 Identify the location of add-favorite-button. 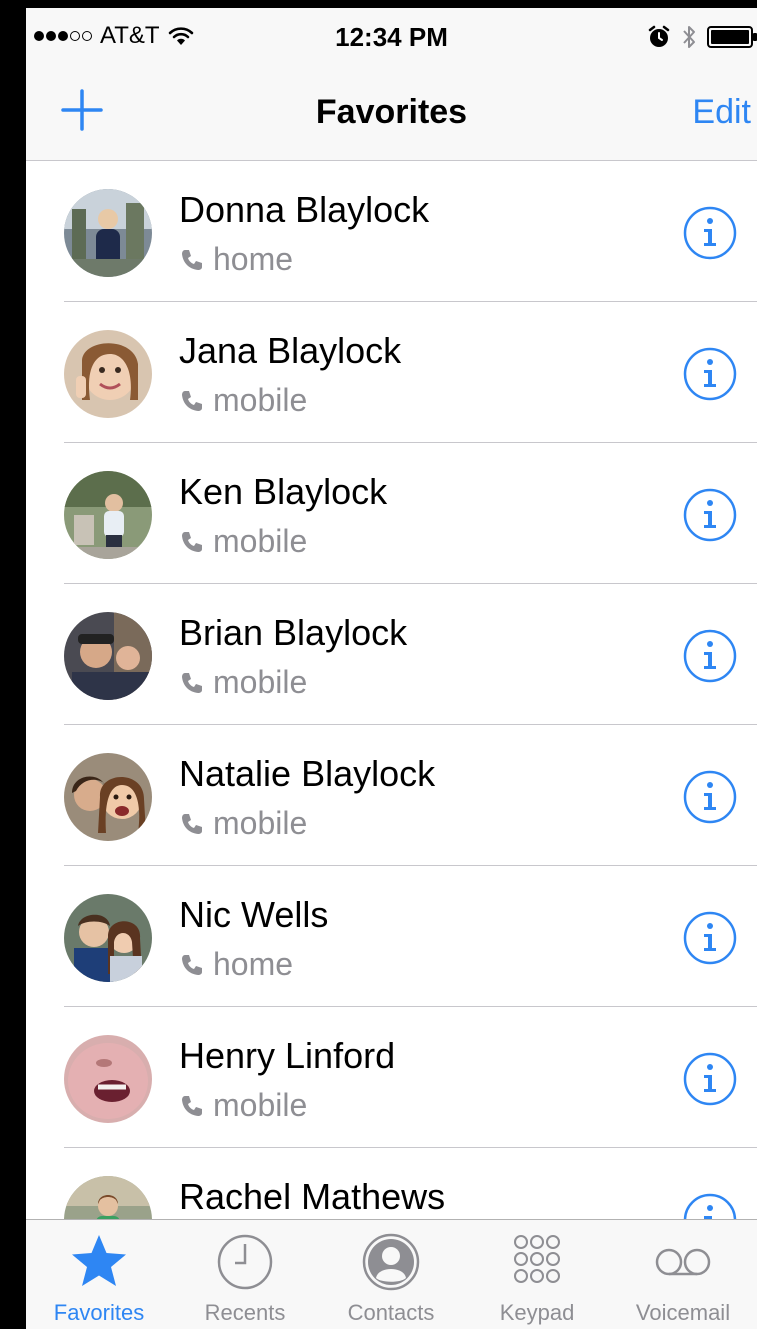
(82, 110).